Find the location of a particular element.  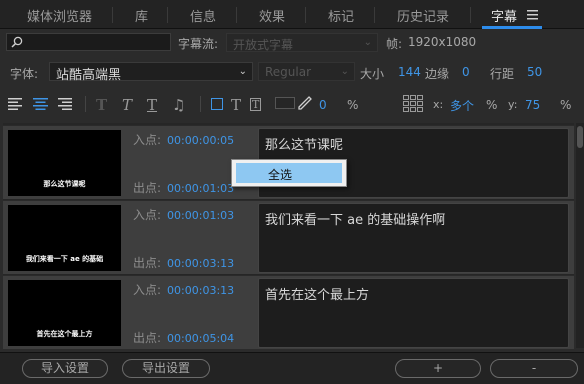

tab-info: 信息 is located at coordinates (203, 15).